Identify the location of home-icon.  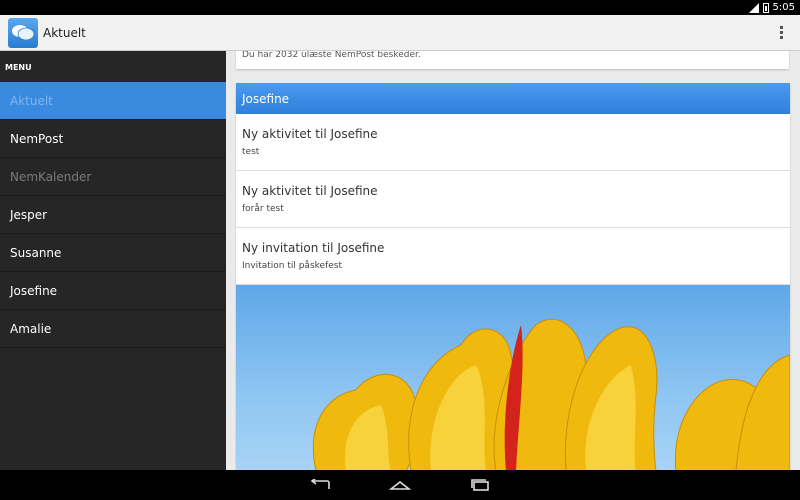
(400, 485).